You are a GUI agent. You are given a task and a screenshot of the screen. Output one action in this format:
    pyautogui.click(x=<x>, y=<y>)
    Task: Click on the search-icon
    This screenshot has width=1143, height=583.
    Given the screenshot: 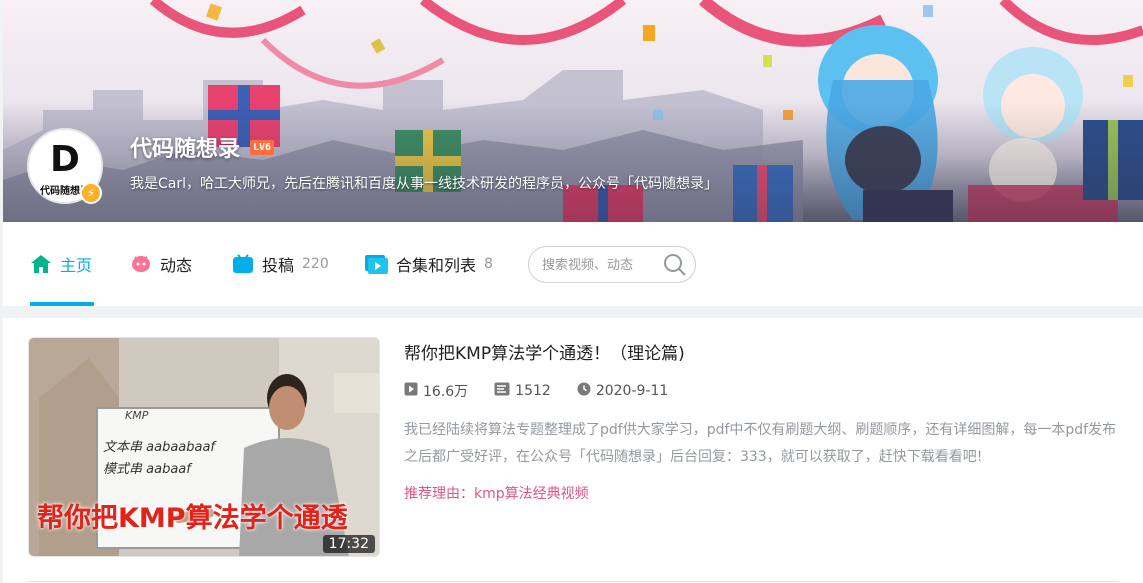 What is the action you would take?
    pyautogui.click(x=675, y=267)
    